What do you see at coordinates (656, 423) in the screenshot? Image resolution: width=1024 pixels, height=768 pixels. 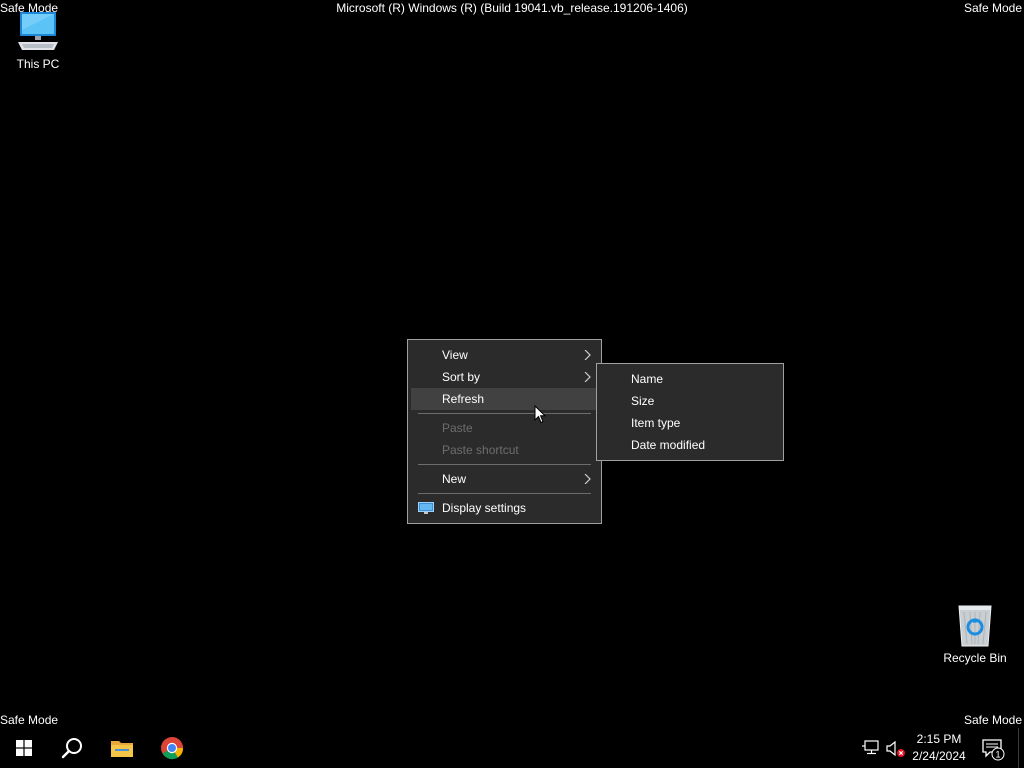 I see `menu-item-label: Item type` at bounding box center [656, 423].